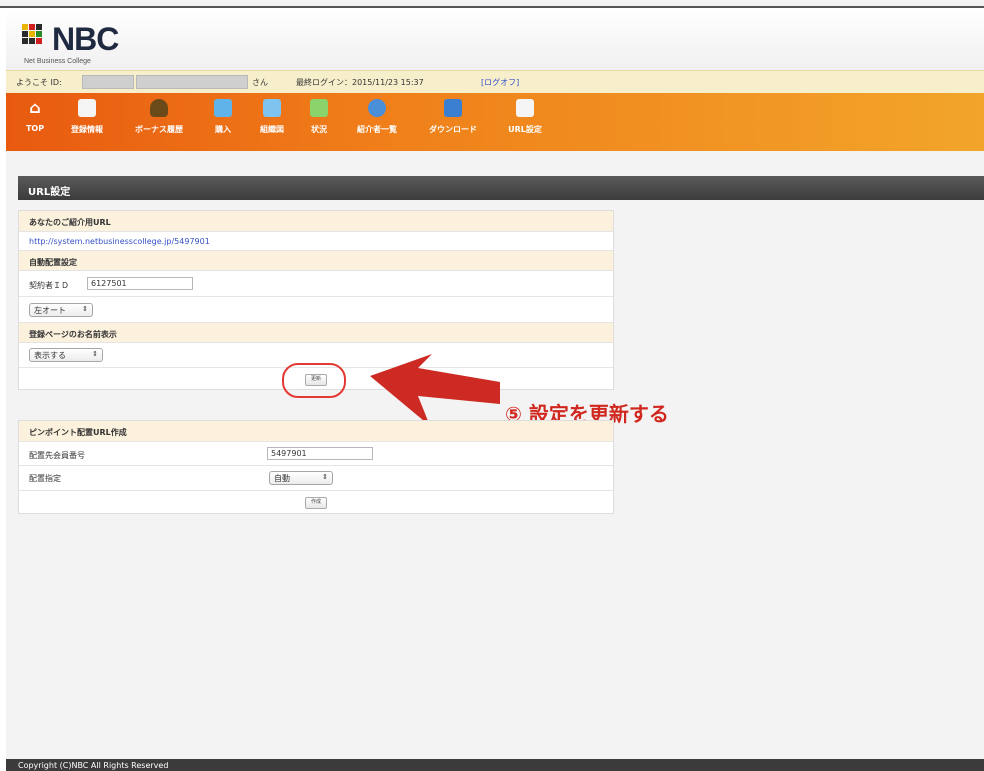 Image resolution: width=984 pixels, height=771 pixels. I want to click on placement-select-value: 自動, so click(282, 478).